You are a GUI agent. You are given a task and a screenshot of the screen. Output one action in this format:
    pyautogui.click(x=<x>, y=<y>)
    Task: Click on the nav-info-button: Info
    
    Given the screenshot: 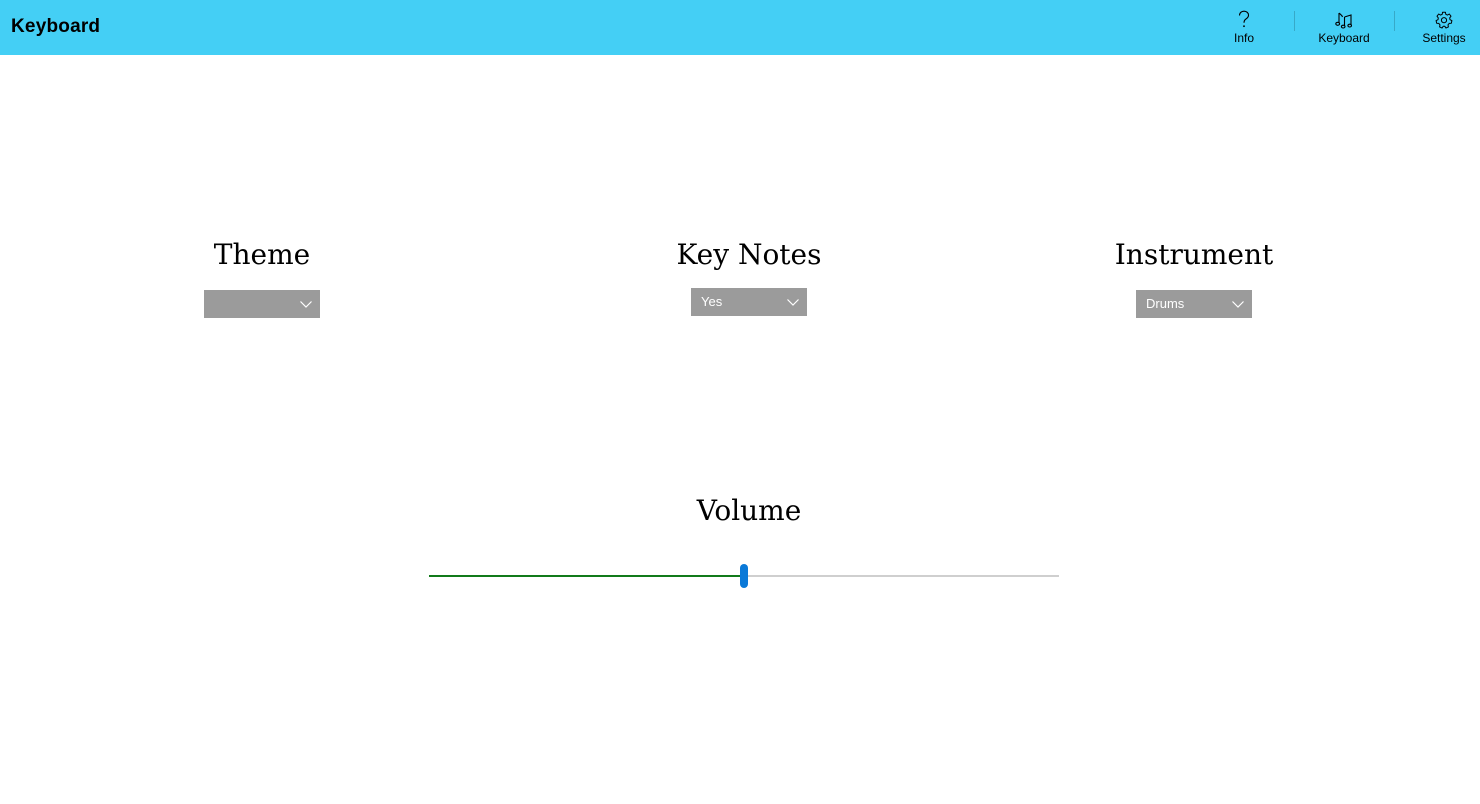 What is the action you would take?
    pyautogui.click(x=1244, y=27)
    